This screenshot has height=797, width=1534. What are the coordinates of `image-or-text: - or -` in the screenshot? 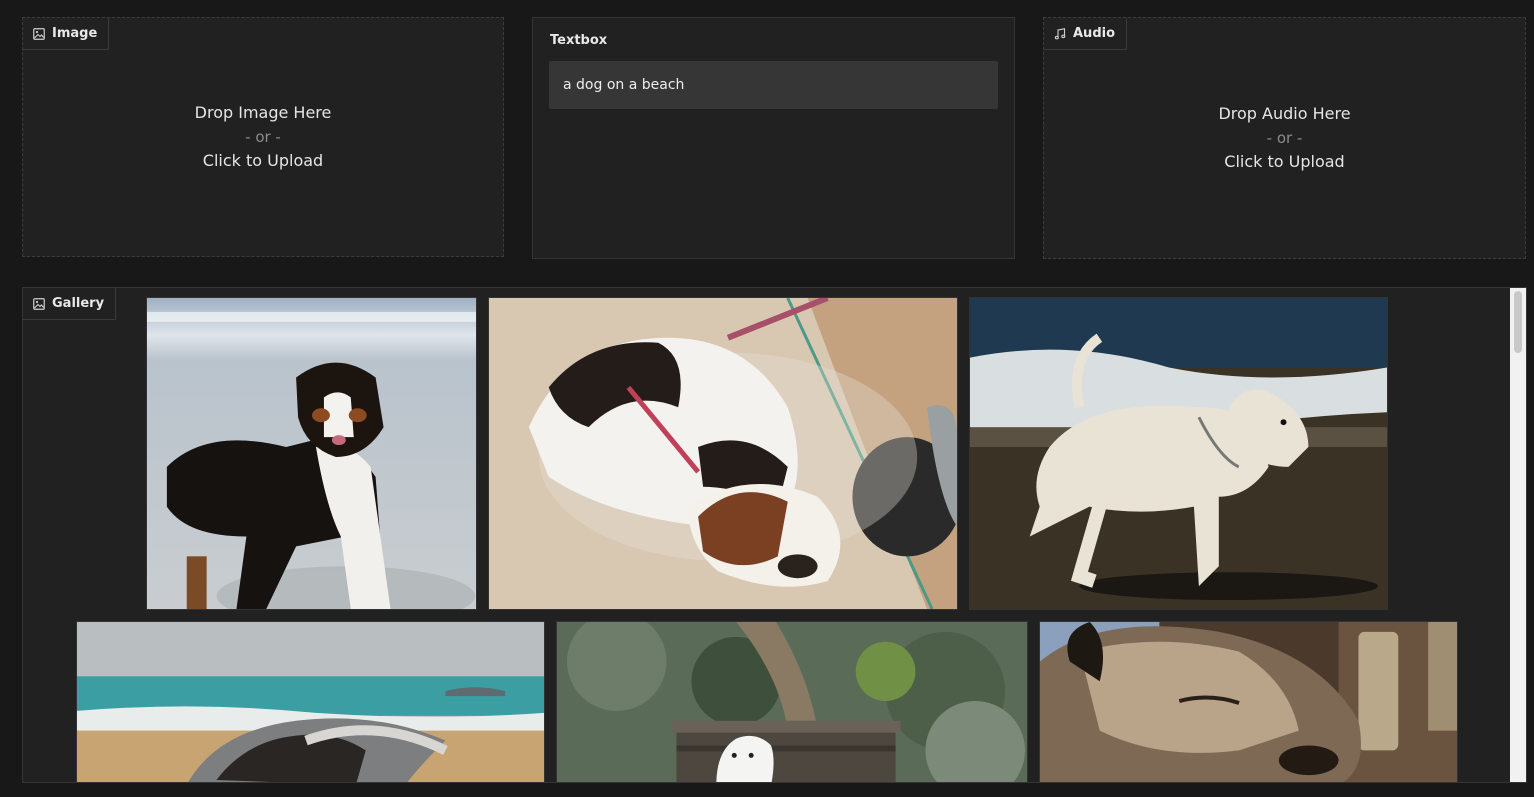 It's located at (263, 137).